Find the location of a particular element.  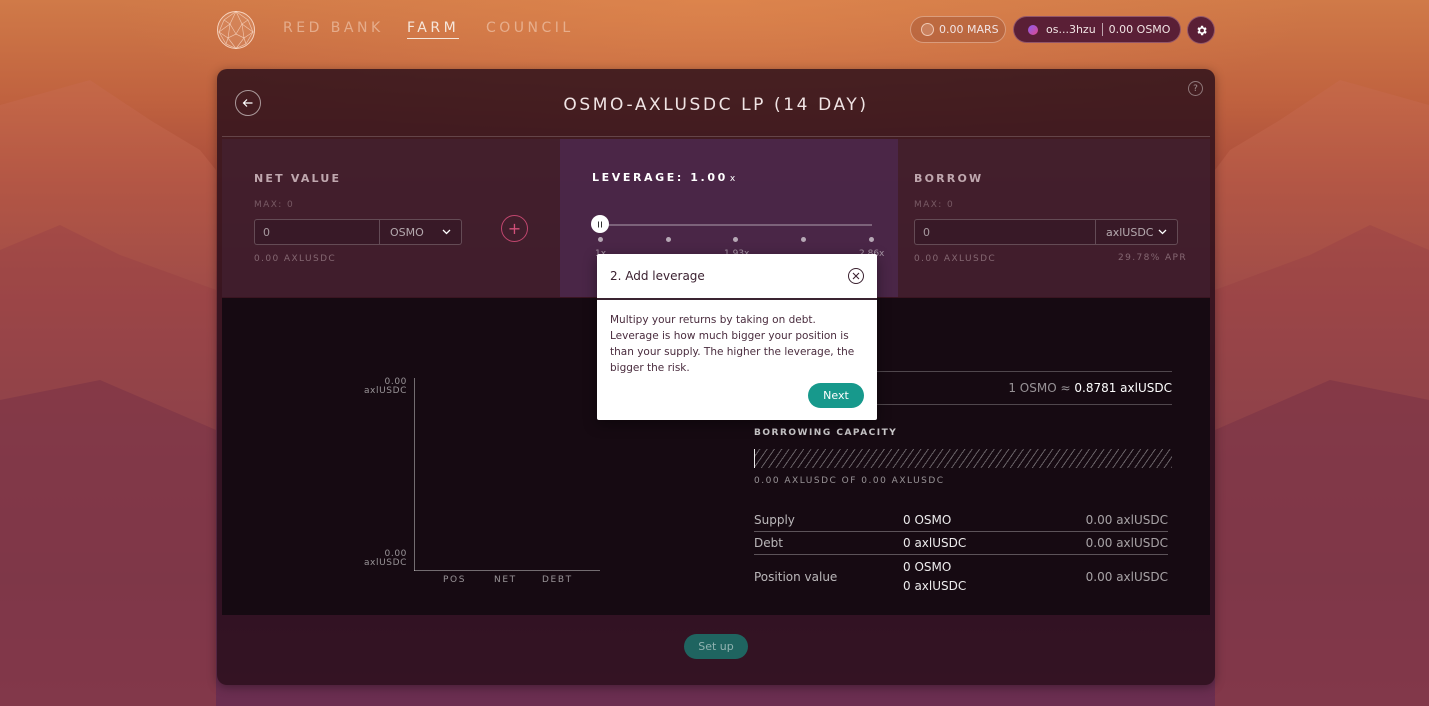

mars-token-icon is located at coordinates (927, 29).